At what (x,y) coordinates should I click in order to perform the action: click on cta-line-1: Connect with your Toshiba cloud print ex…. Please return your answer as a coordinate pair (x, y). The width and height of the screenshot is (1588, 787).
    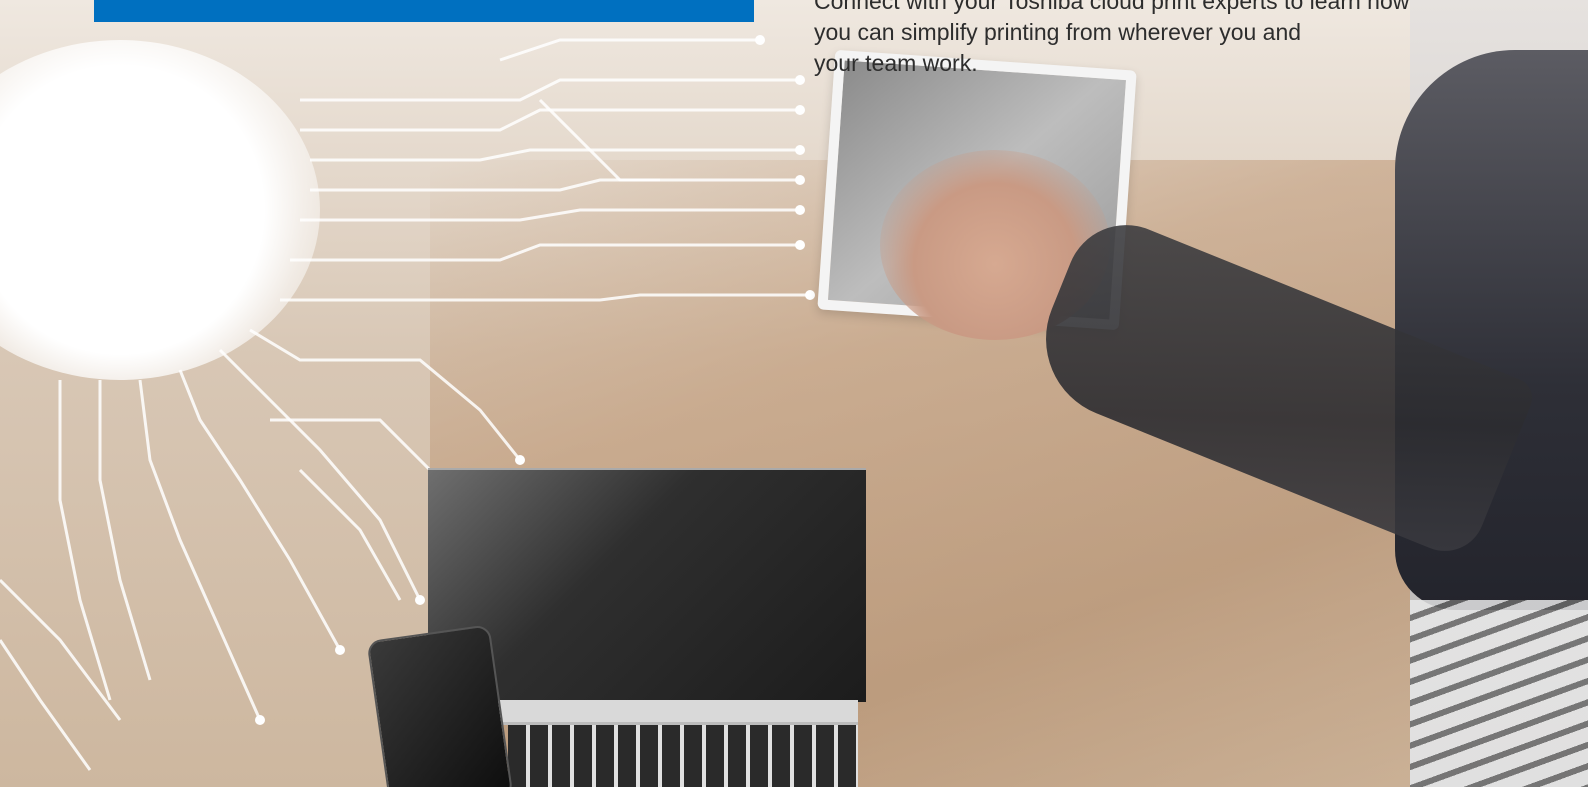
    Looking at the image, I should click on (1112, 7).